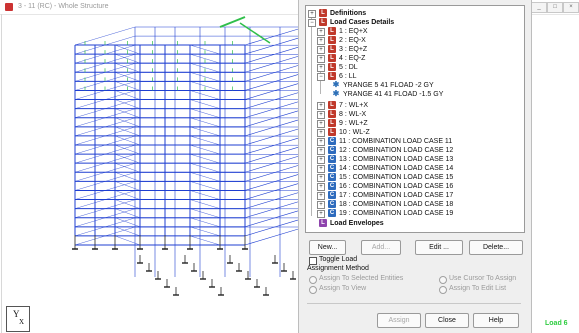 The image size is (579, 333). Describe the element at coordinates (348, 76) in the screenshot. I see `load-case-label: 6 : LL` at that location.